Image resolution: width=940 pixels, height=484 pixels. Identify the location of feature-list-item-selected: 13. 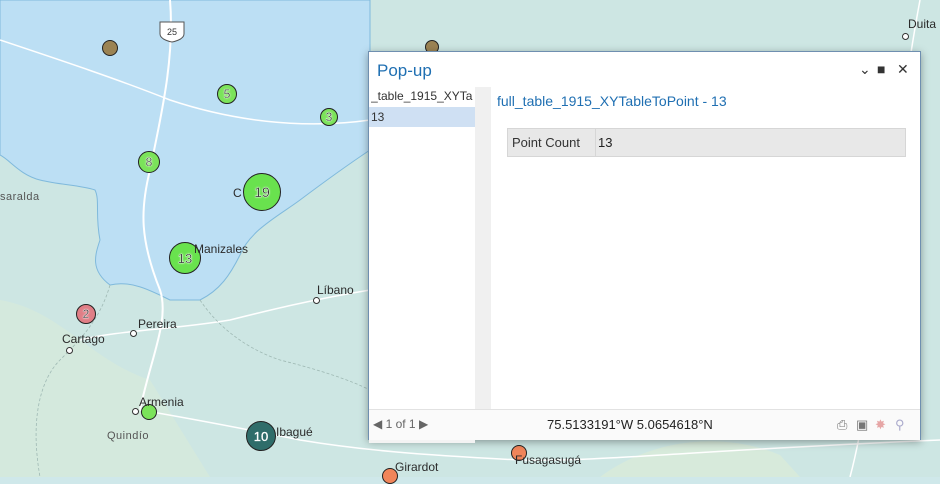
(422, 117).